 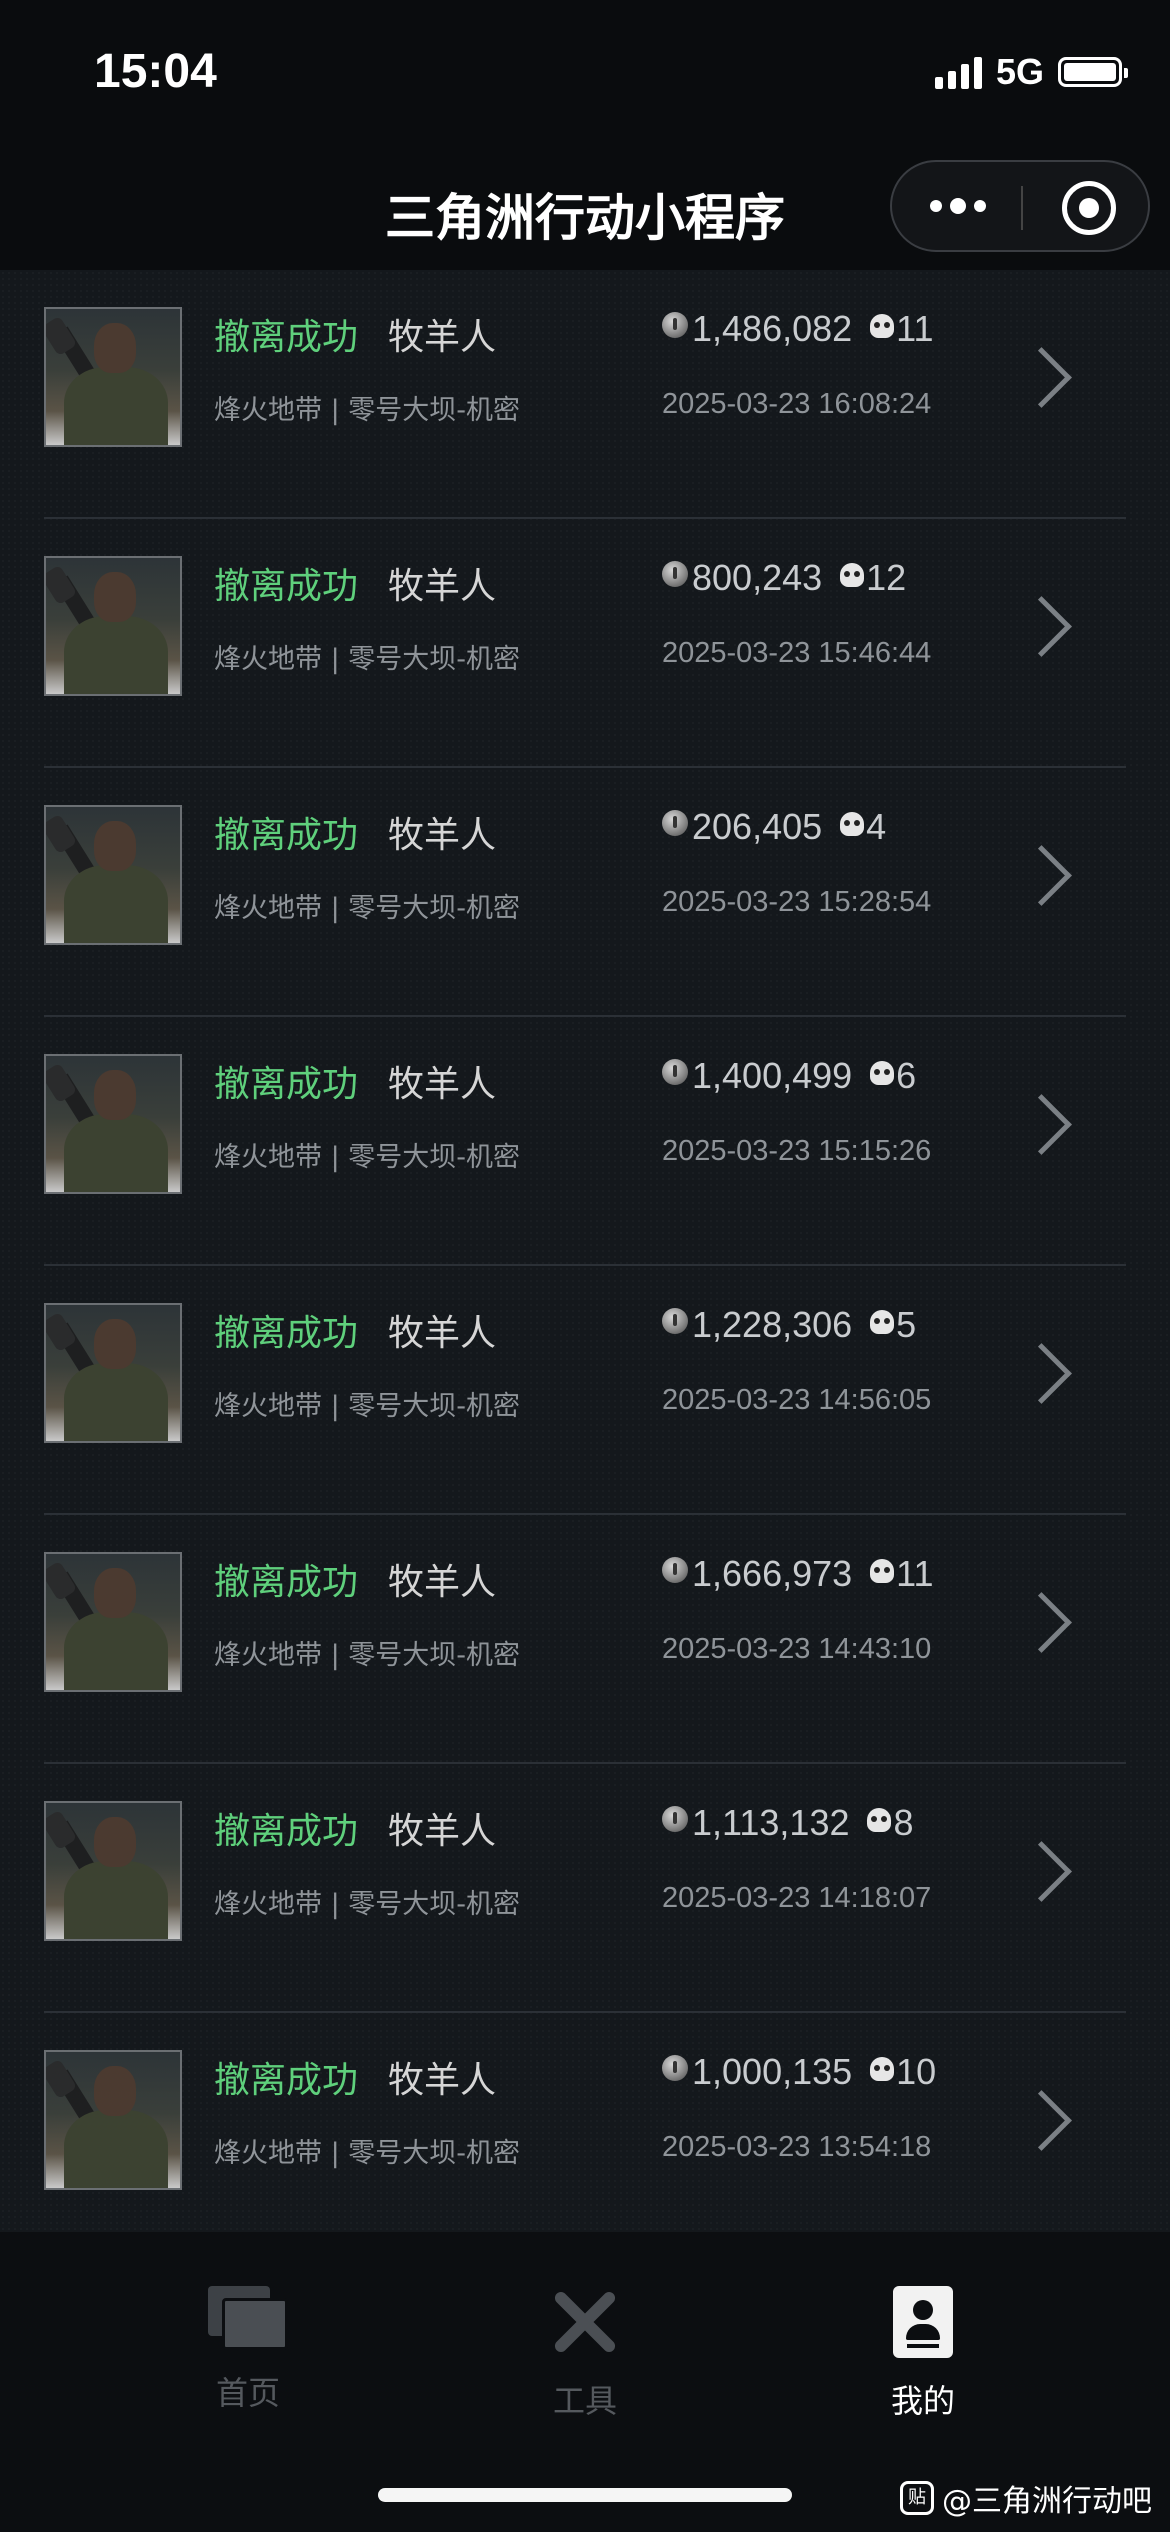 What do you see at coordinates (584, 2401) in the screenshot?
I see `tab-label: 工具` at bounding box center [584, 2401].